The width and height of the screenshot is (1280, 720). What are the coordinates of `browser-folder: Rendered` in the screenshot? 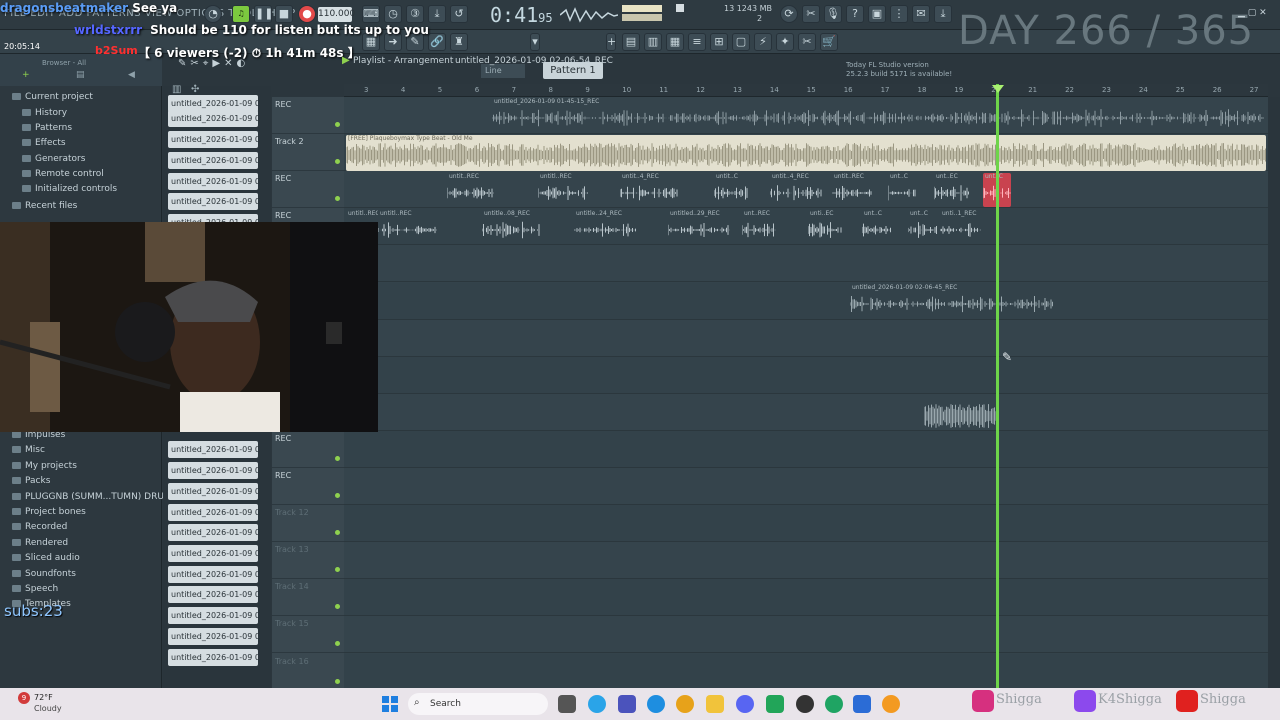 It's located at (40, 543).